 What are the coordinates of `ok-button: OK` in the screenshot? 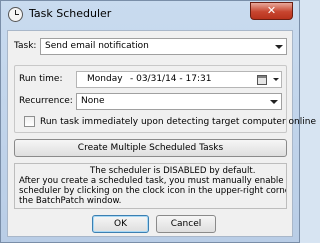 It's located at (120, 224).